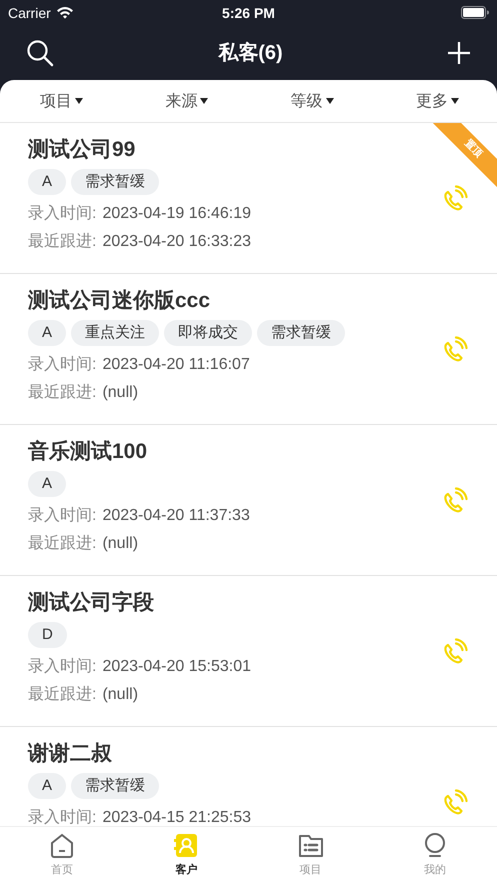 This screenshot has width=497, height=883. Describe the element at coordinates (82, 150) in the screenshot. I see `client-name: 测试公司99` at that location.